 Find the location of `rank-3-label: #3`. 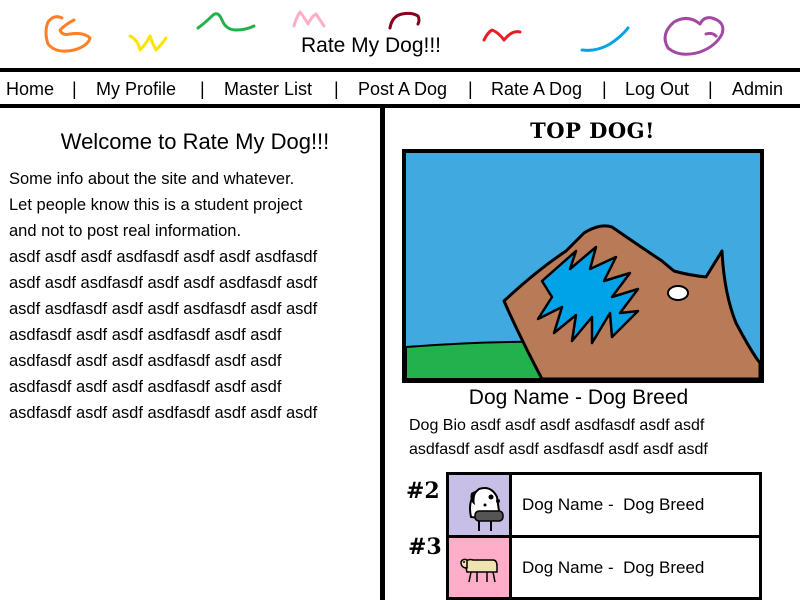

rank-3-label: #3 is located at coordinates (425, 547).